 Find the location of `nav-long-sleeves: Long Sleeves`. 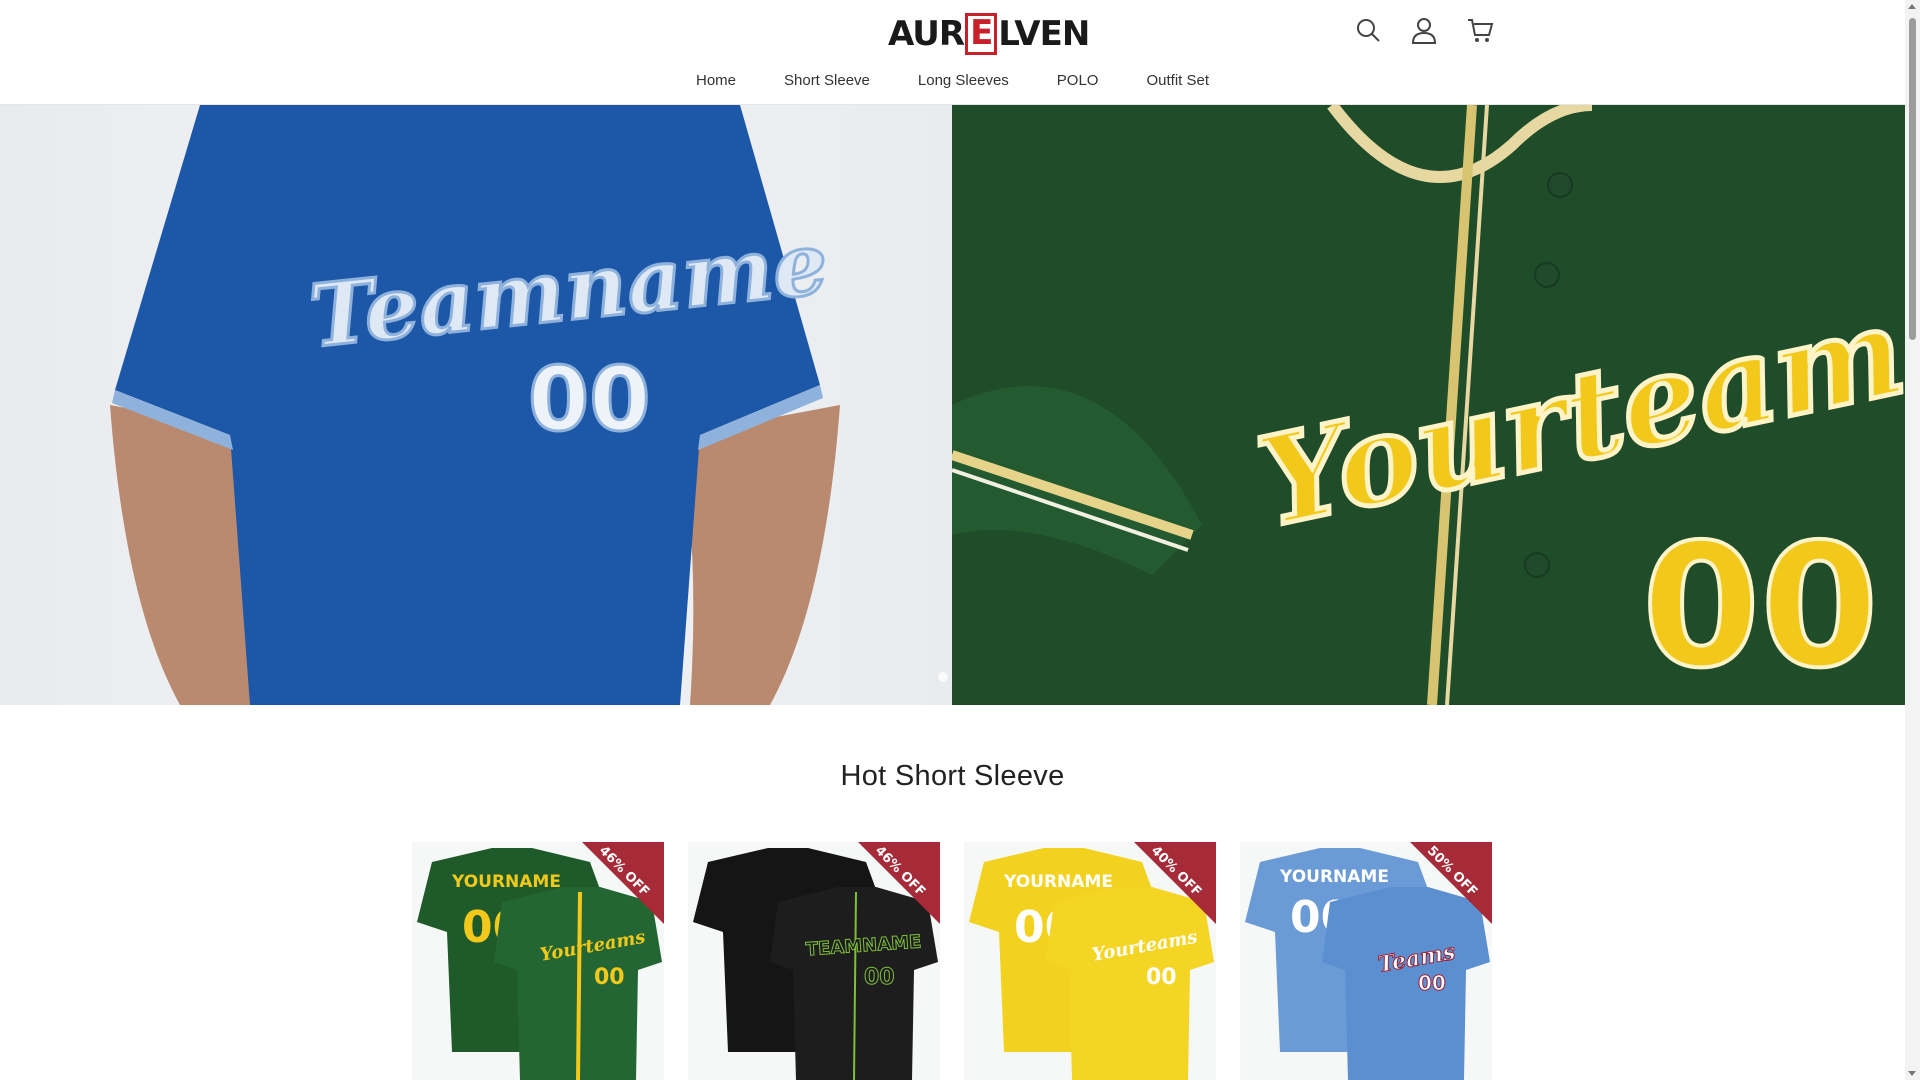

nav-long-sleeves: Long Sleeves is located at coordinates (963, 80).